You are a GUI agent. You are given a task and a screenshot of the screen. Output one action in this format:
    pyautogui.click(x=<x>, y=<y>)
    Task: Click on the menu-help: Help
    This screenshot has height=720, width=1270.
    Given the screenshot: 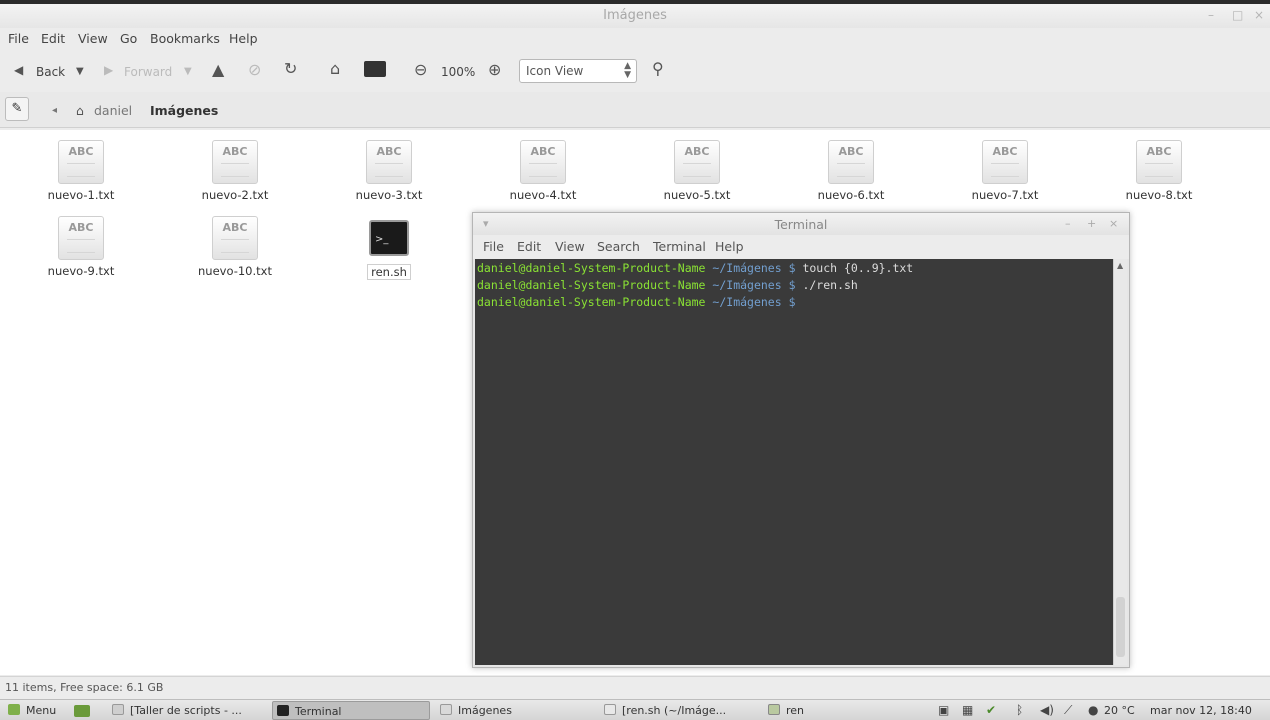 What is the action you would take?
    pyautogui.click(x=243, y=38)
    